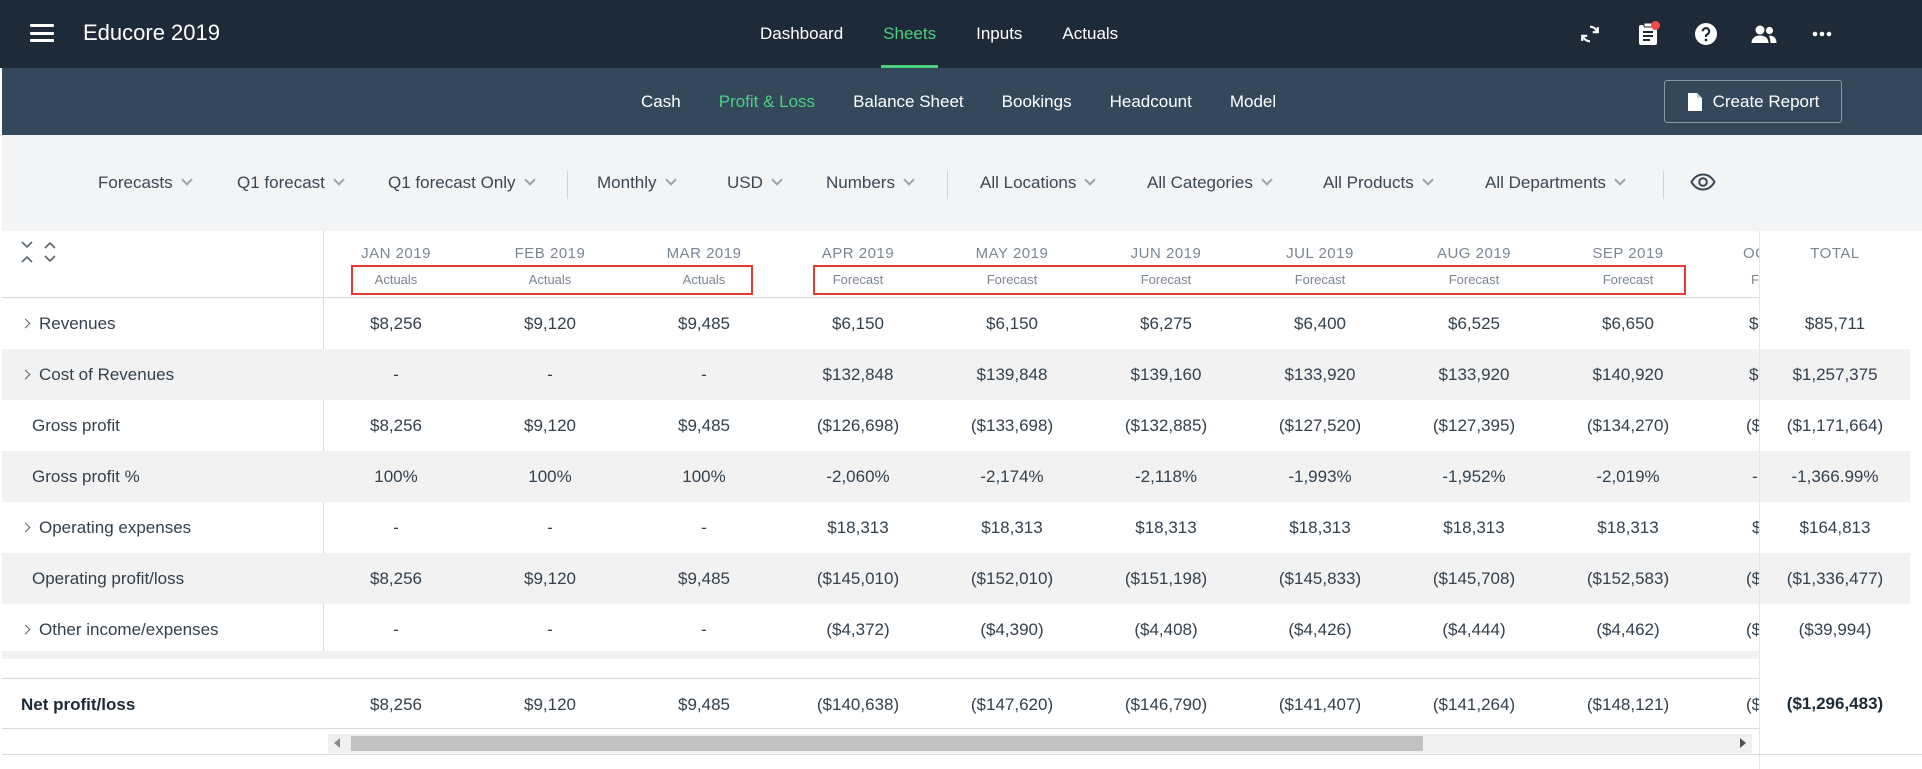 Image resolution: width=1922 pixels, height=769 pixels. What do you see at coordinates (1628, 578) in the screenshot?
I see `table-cell: ($152,583)` at bounding box center [1628, 578].